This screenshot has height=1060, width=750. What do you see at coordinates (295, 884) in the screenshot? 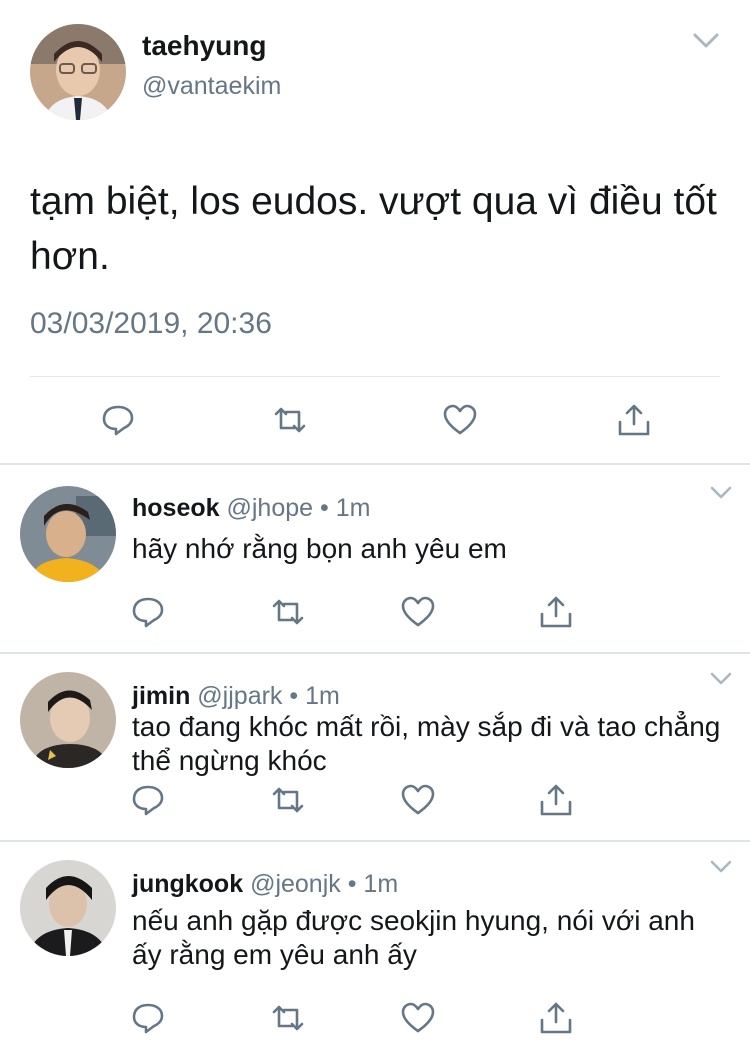
I see `author-handle: @jeonjk` at bounding box center [295, 884].